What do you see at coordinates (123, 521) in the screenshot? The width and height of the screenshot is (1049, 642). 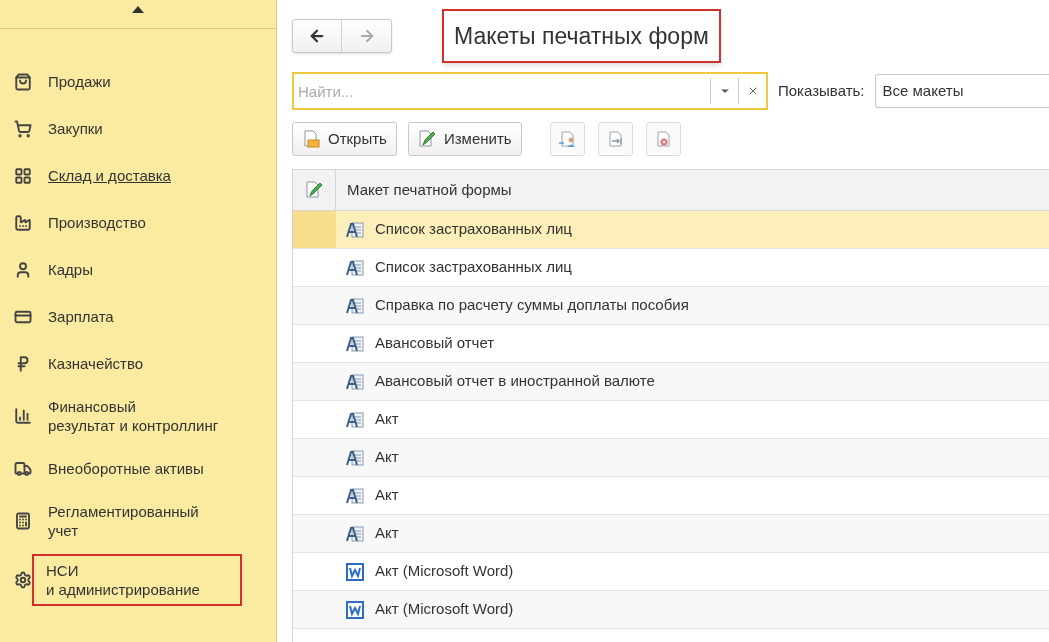 I see `sidebar-item: Регламентированный учет` at bounding box center [123, 521].